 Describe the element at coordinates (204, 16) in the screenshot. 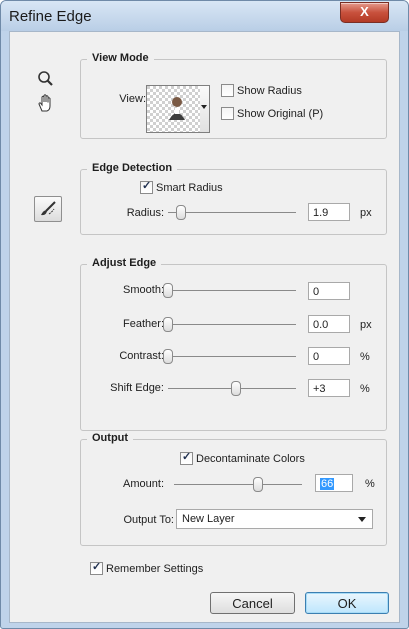

I see `title-bar: Refine Edge X` at that location.